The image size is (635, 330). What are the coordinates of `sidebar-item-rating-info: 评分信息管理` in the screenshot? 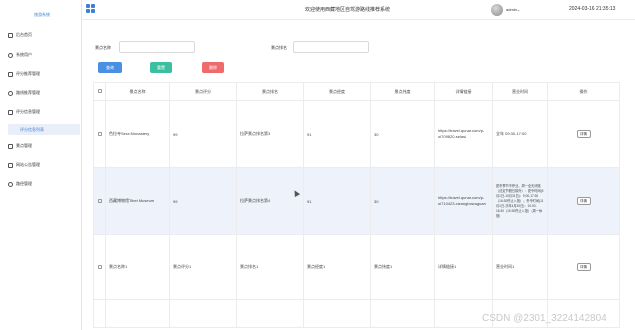 It's located at (24, 112).